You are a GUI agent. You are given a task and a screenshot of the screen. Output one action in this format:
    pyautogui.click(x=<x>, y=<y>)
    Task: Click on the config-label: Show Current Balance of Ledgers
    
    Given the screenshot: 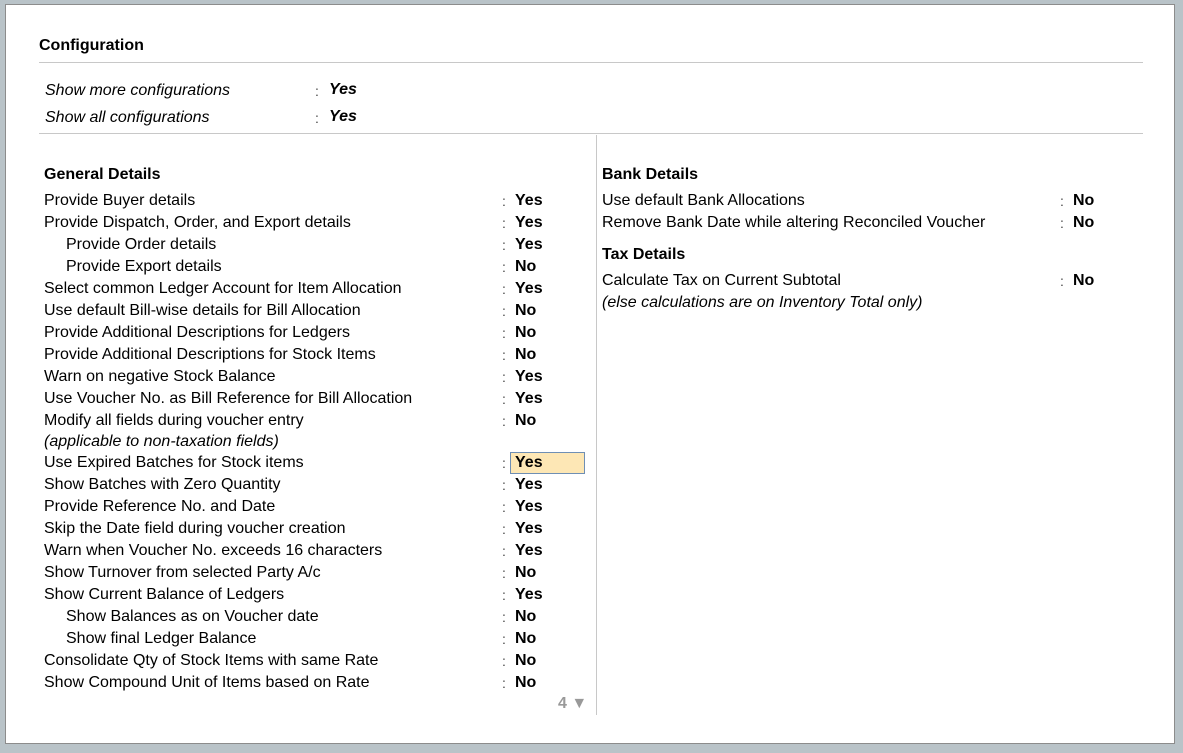 What is the action you would take?
    pyautogui.click(x=164, y=594)
    